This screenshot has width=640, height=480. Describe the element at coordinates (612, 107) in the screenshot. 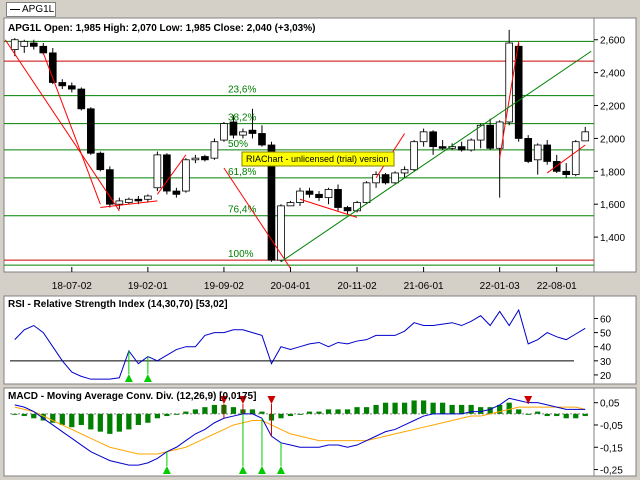

I see `y-tick-label: 2,200` at that location.